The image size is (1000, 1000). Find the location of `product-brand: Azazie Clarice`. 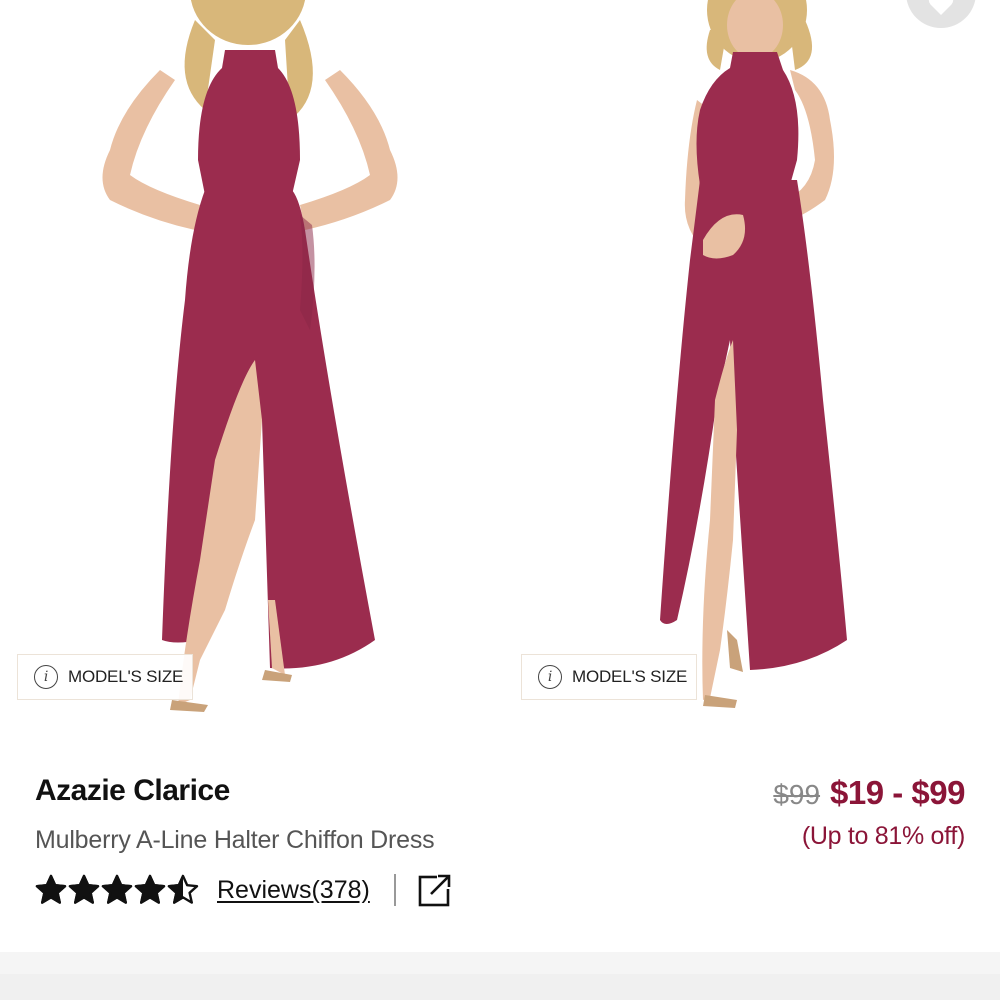

product-brand: Azazie Clarice is located at coordinates (132, 790).